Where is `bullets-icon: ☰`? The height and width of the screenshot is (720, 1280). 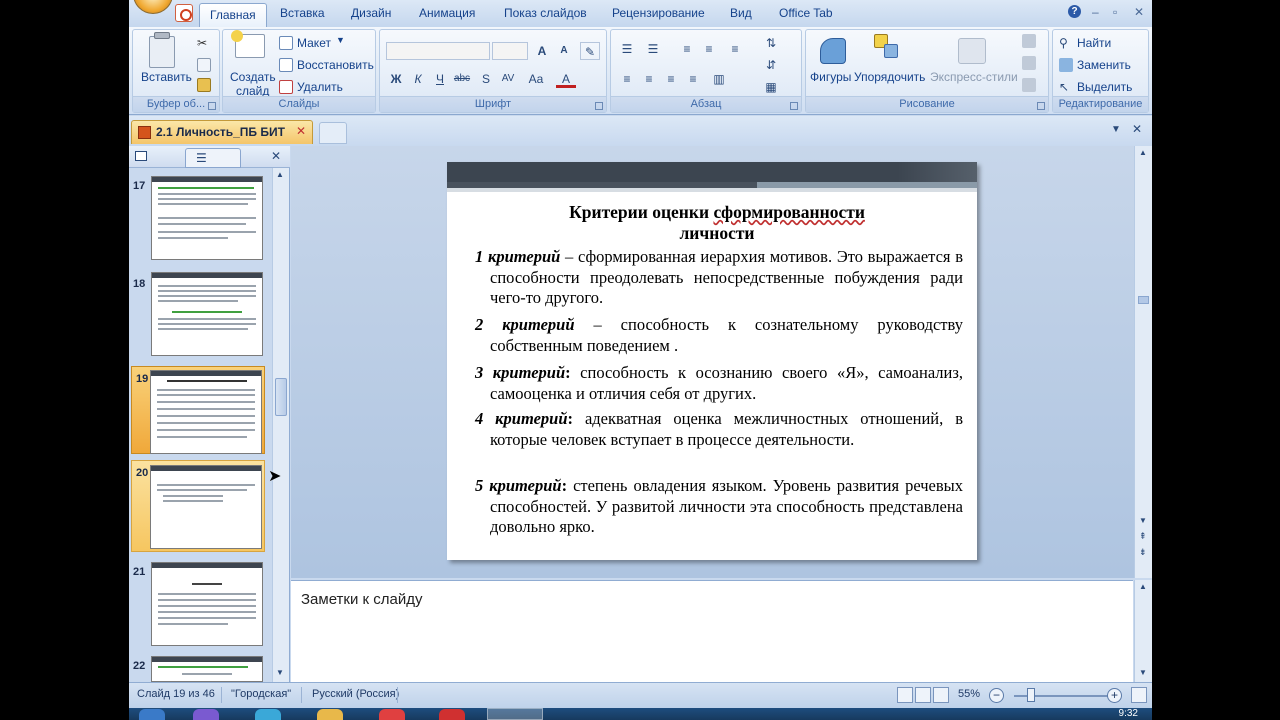 bullets-icon: ☰ is located at coordinates (627, 49).